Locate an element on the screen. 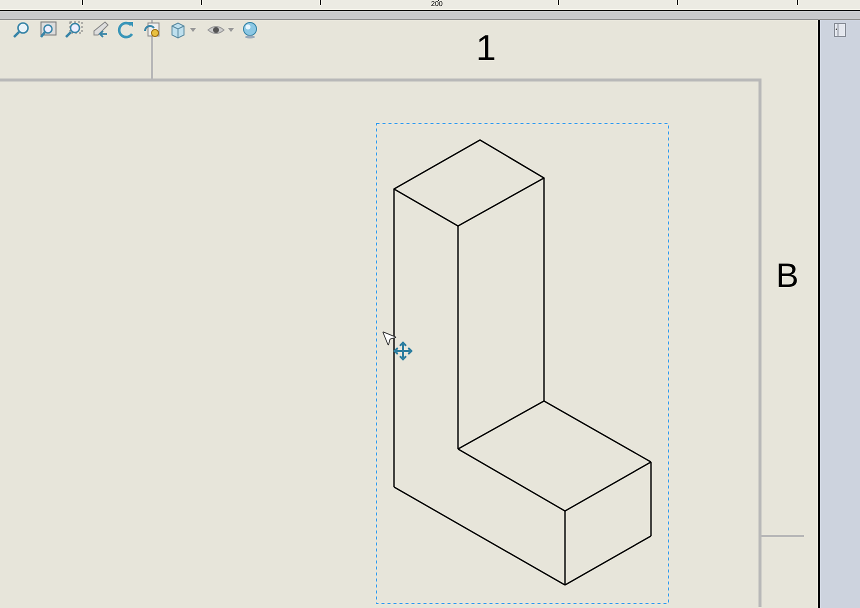 This screenshot has height=608, width=860. zoom-area-icon is located at coordinates (74, 30).